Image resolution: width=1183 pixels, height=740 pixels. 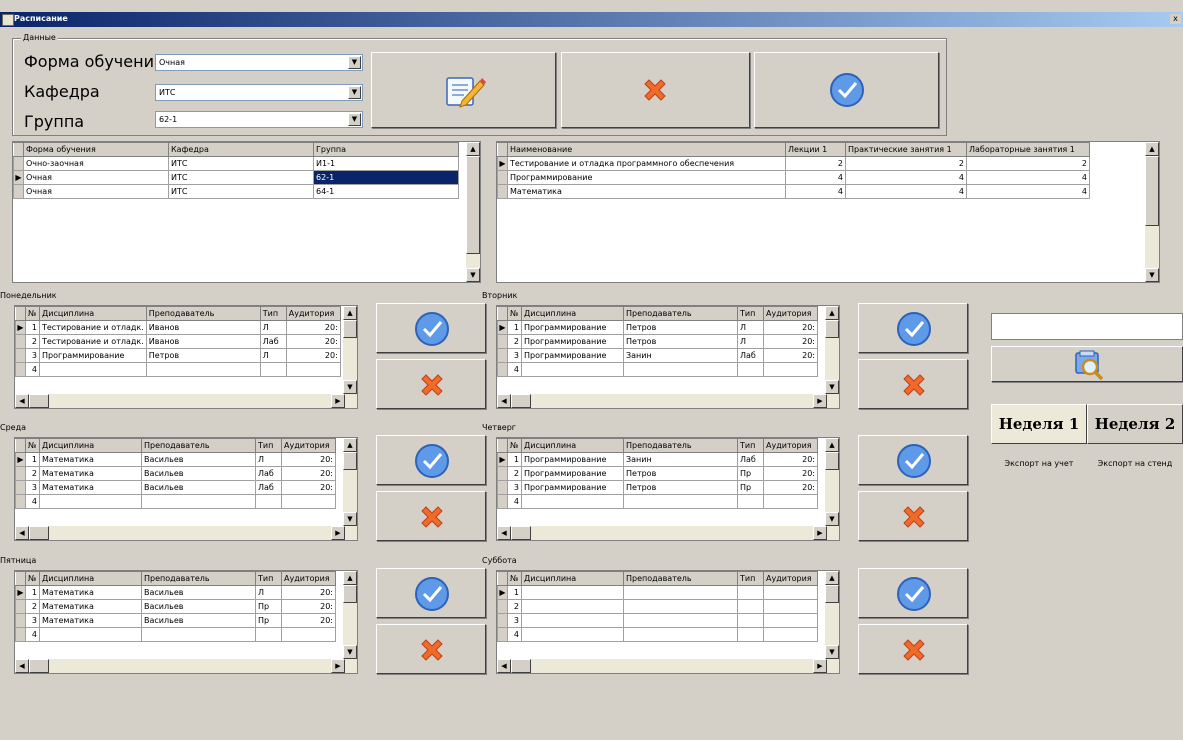 What do you see at coordinates (1087, 364) in the screenshot?
I see `search-button` at bounding box center [1087, 364].